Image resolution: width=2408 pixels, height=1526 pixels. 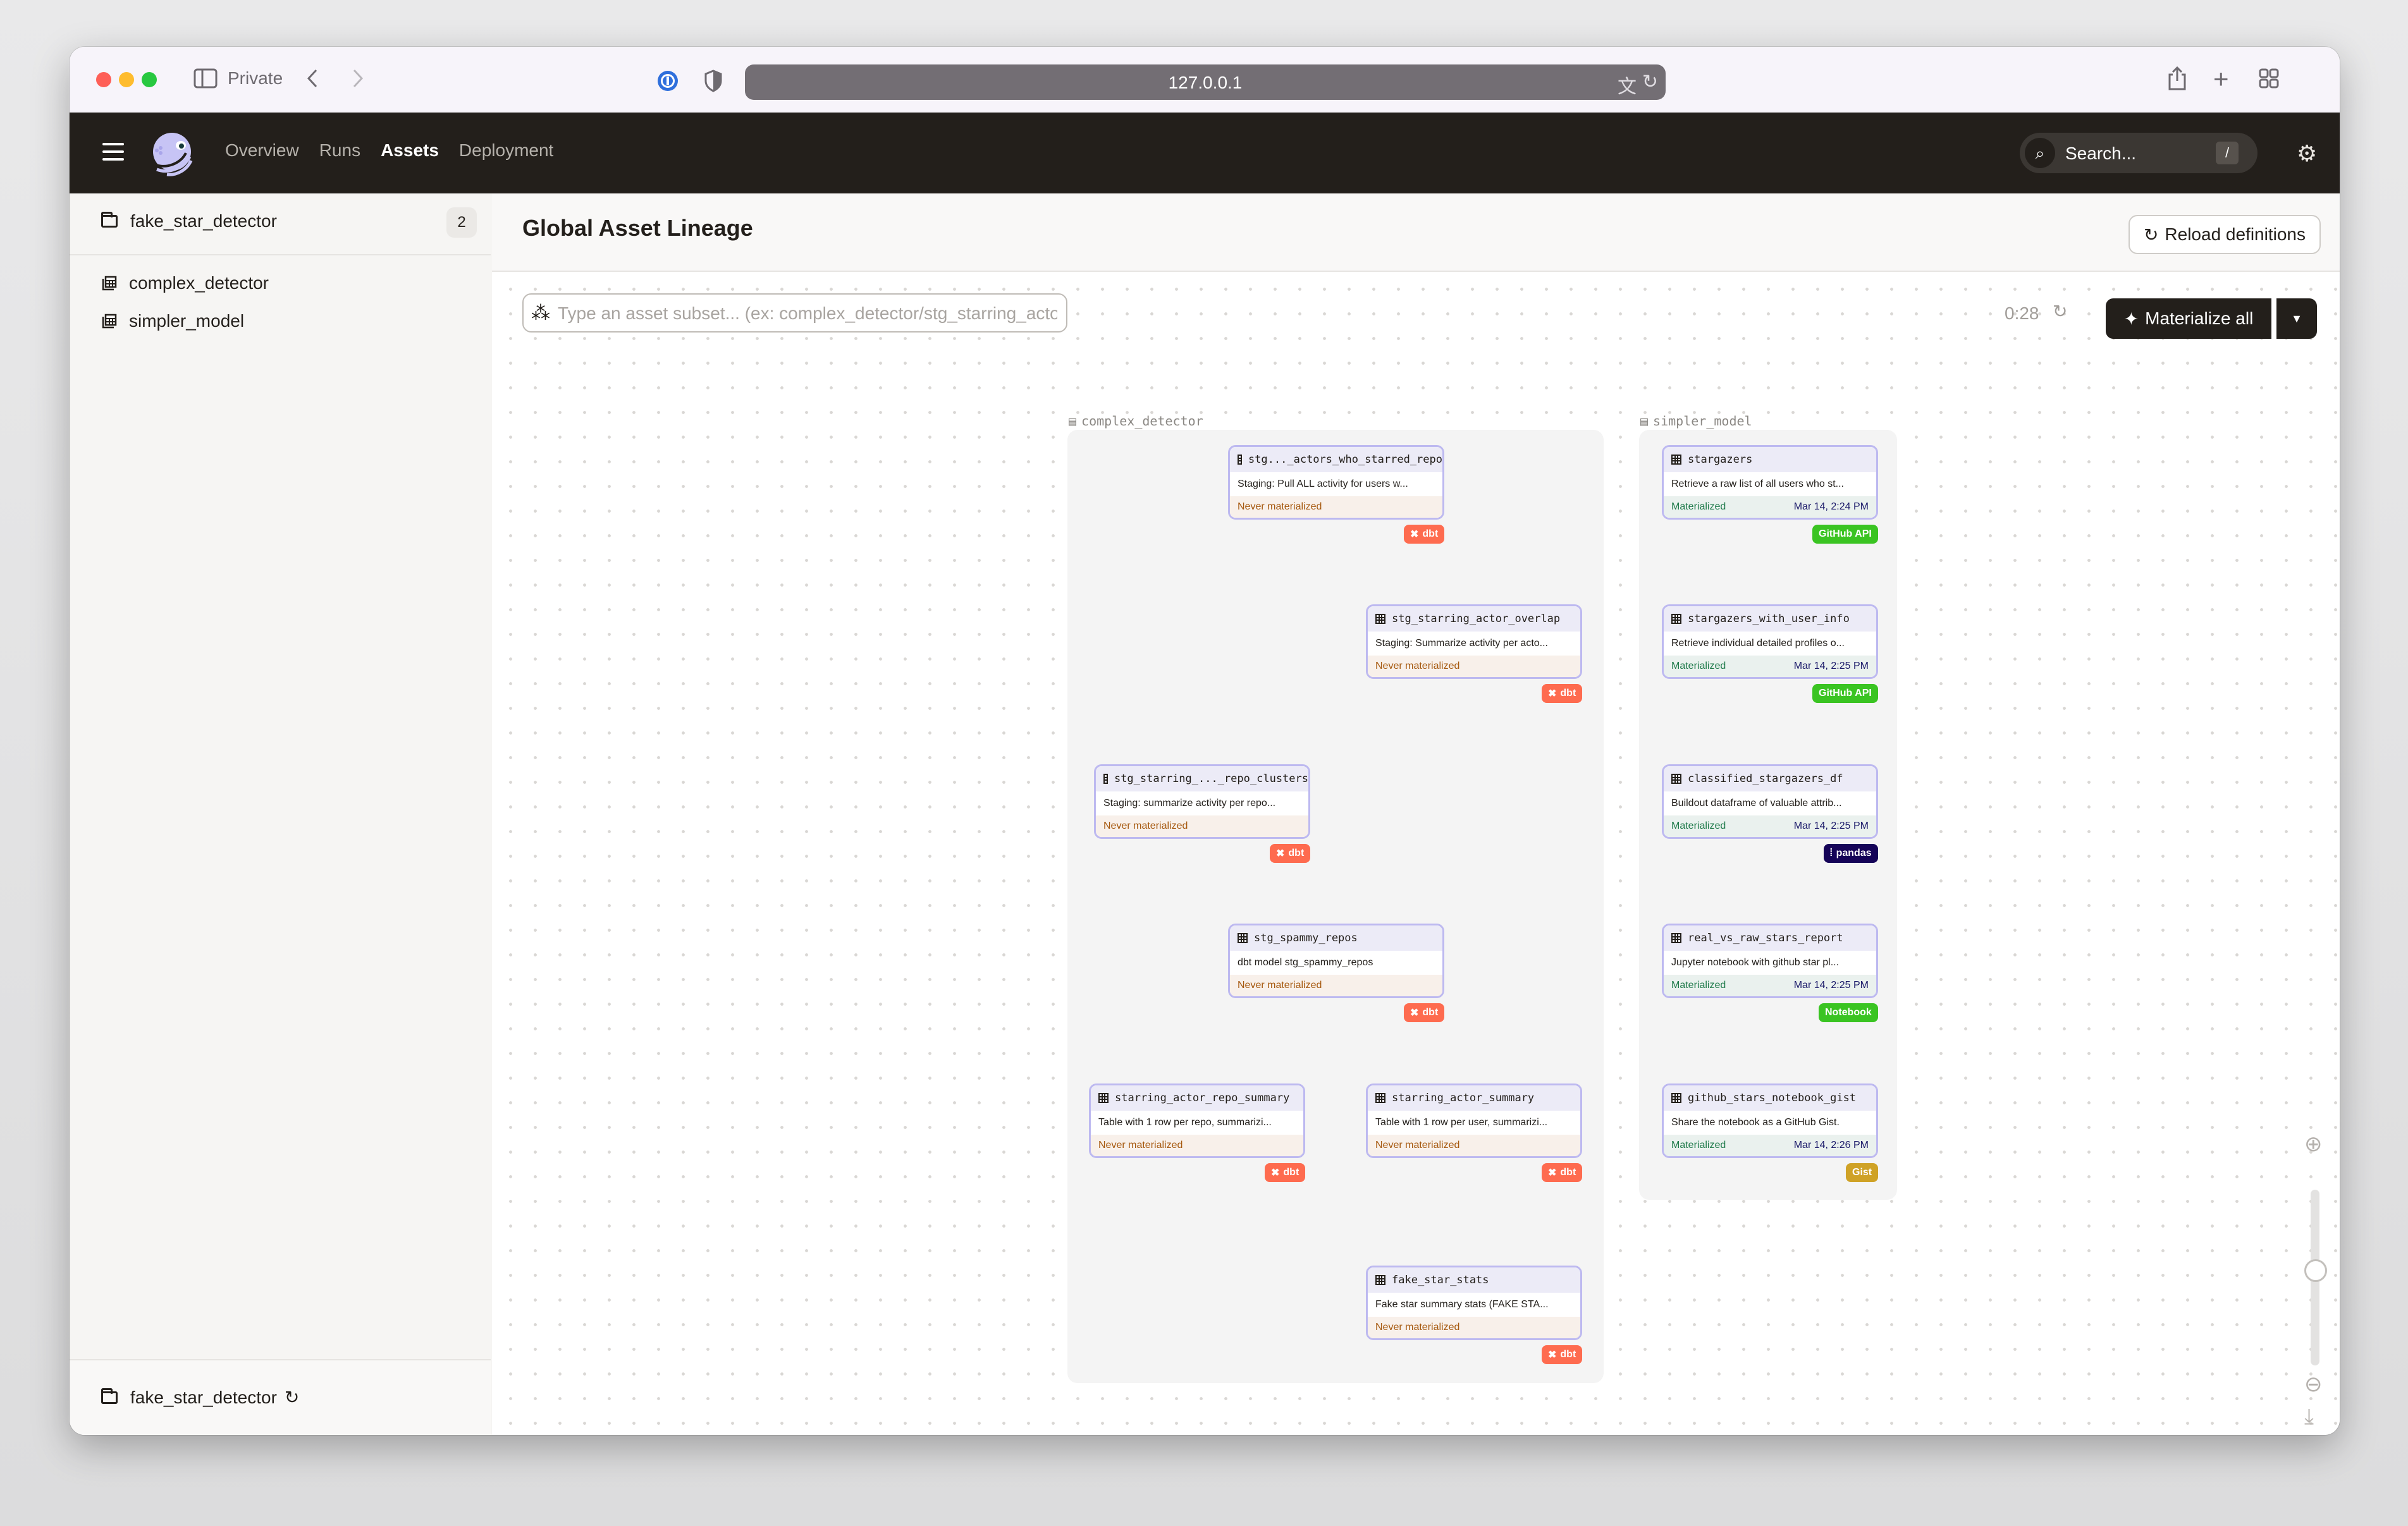 What do you see at coordinates (312, 80) in the screenshot?
I see `back-icon` at bounding box center [312, 80].